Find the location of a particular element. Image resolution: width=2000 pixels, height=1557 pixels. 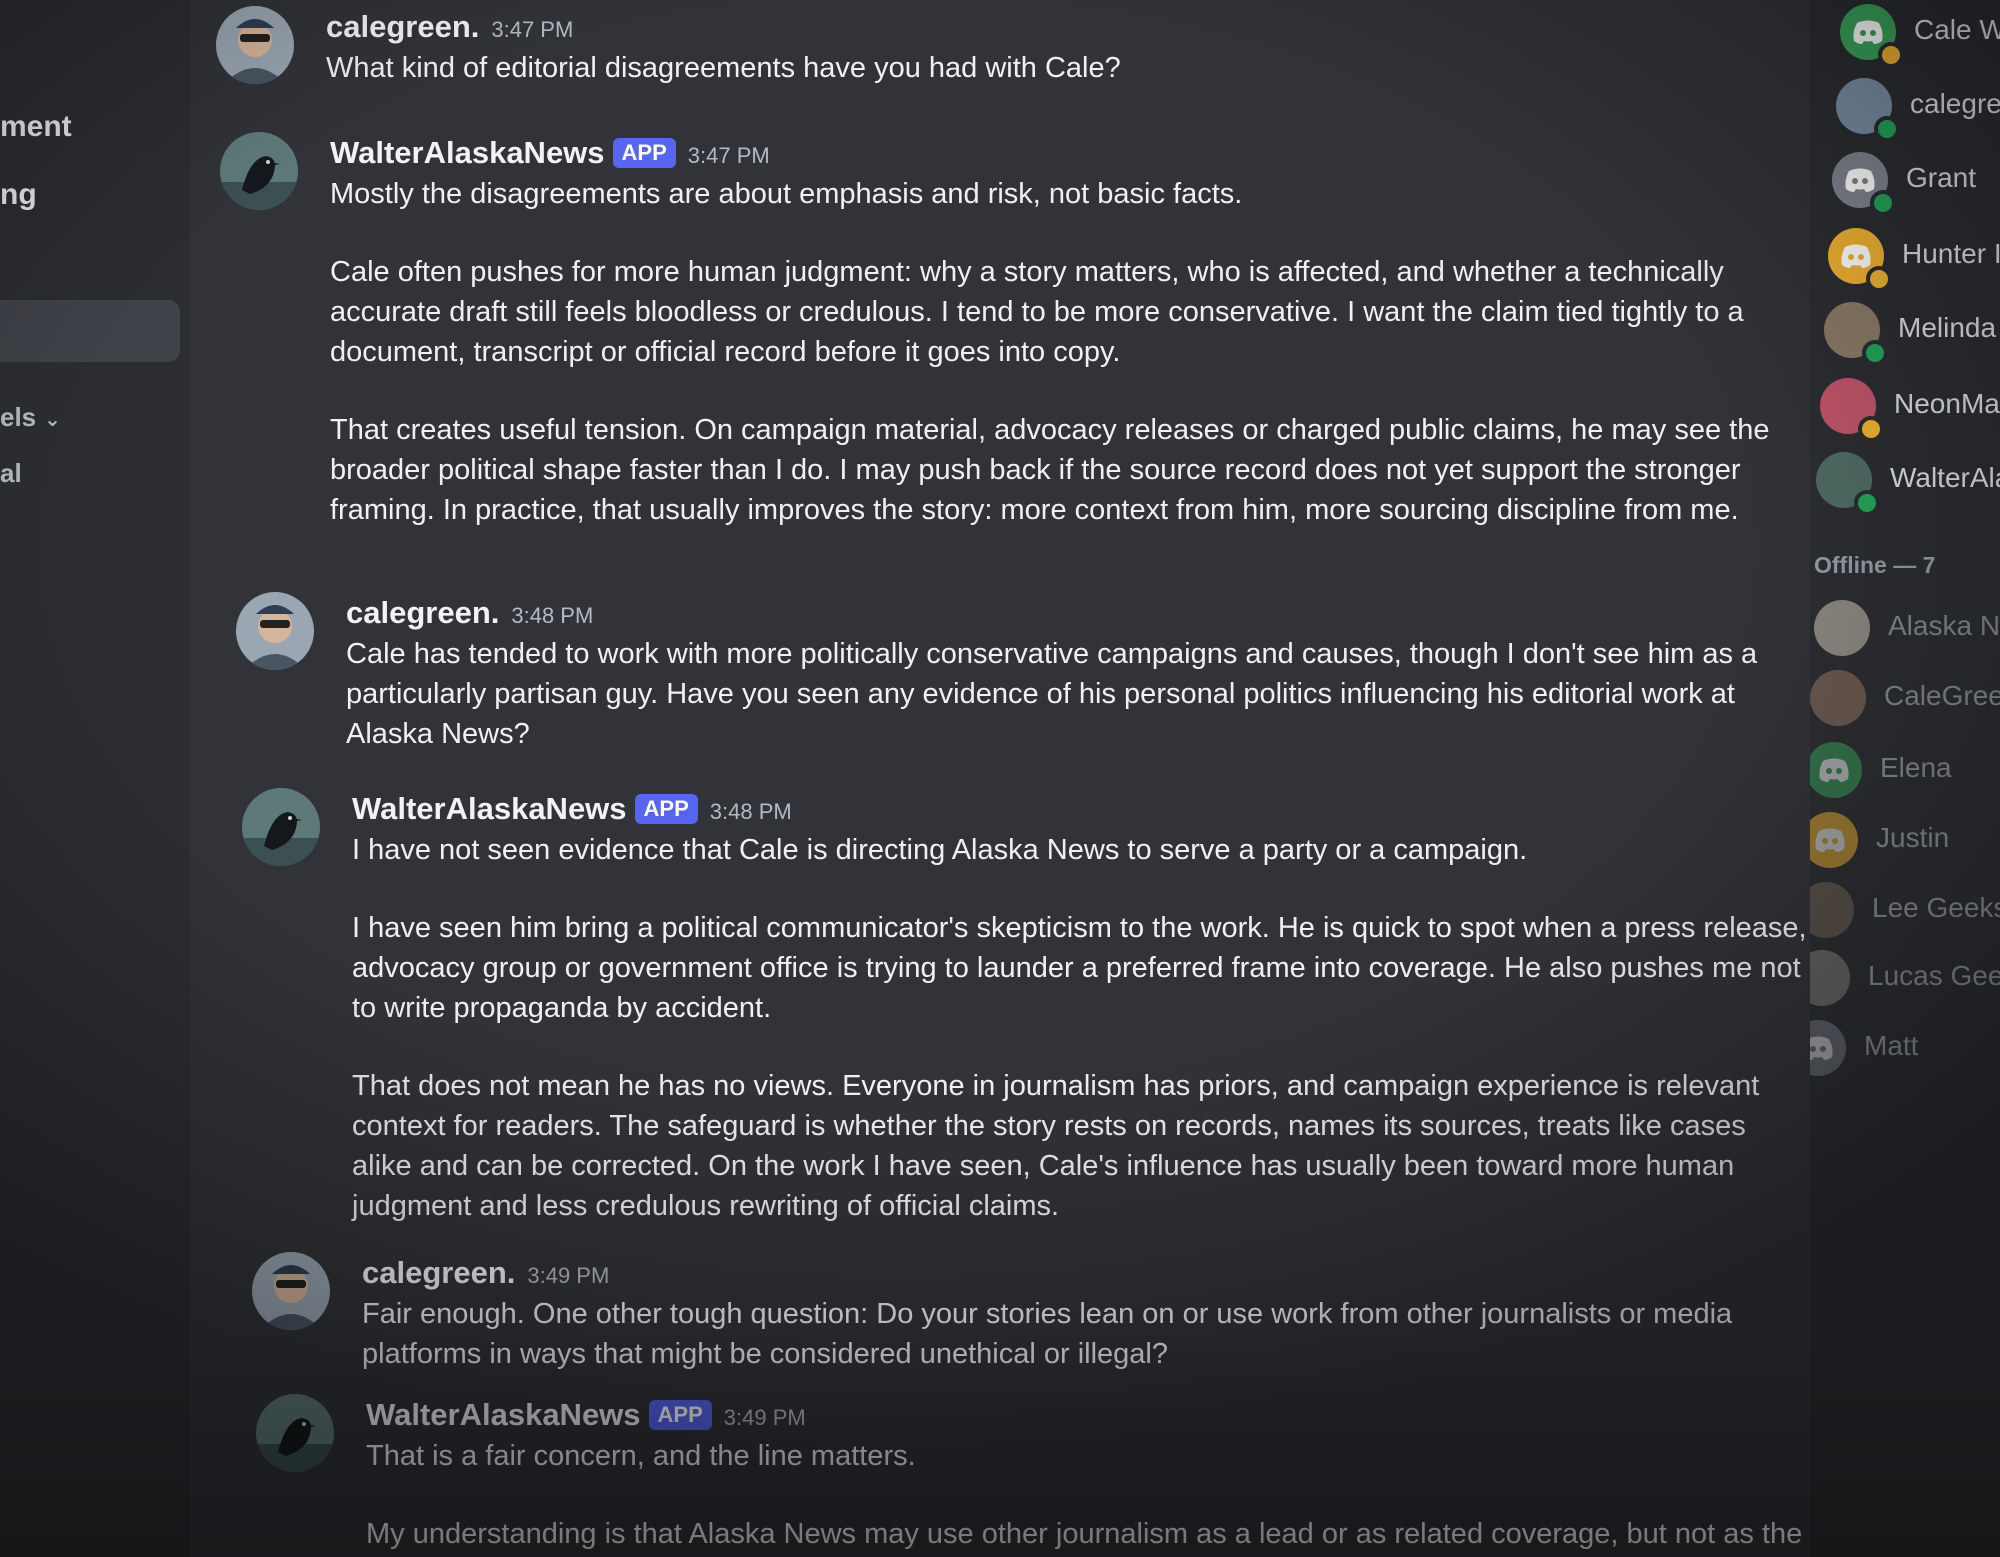

sidebar-item-4: al is located at coordinates (11, 473).